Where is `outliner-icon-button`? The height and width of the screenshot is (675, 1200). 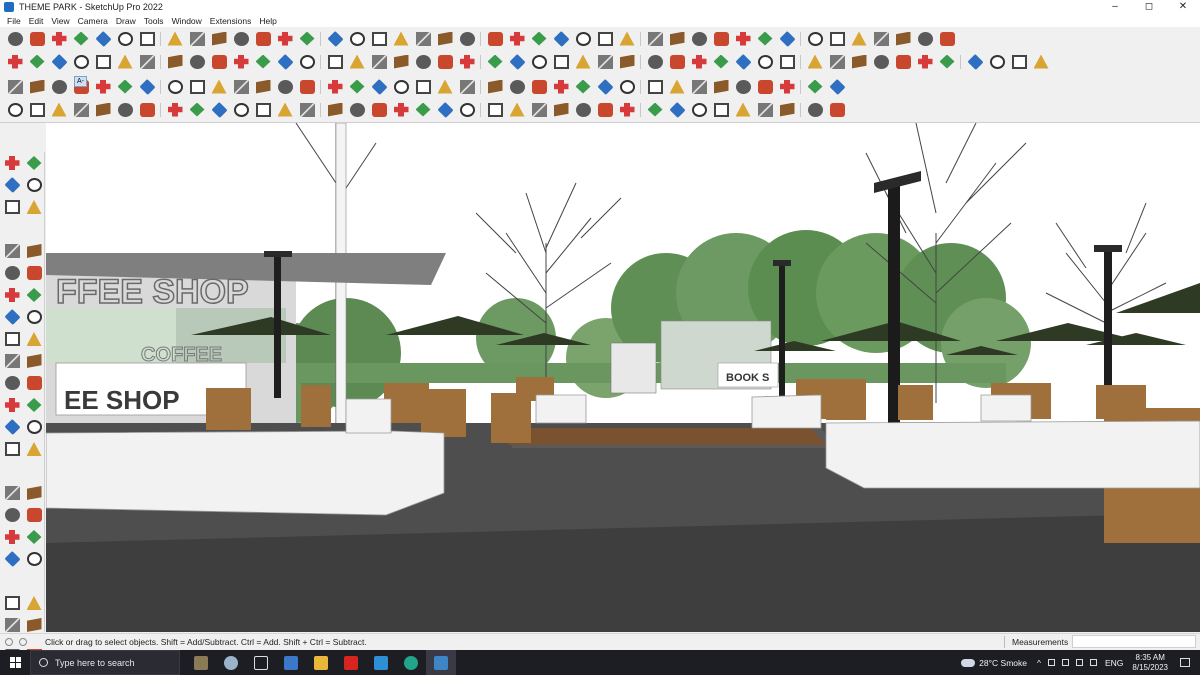
outliner-icon-button is located at coordinates (307, 87).